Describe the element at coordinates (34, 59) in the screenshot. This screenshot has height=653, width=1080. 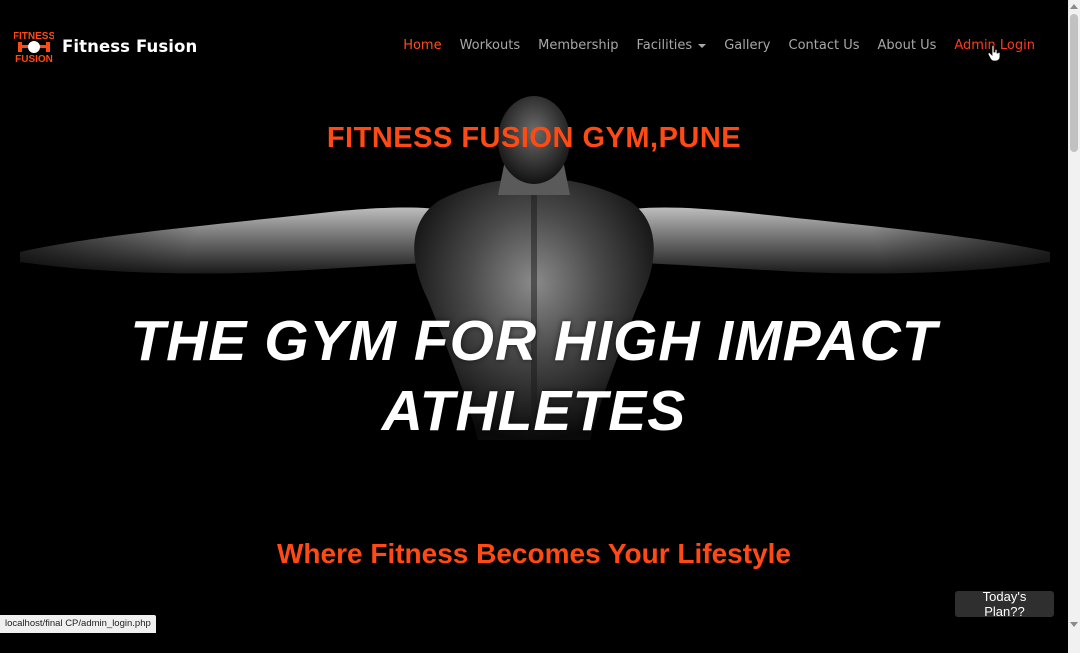
I see `svg-text: FUSION` at that location.